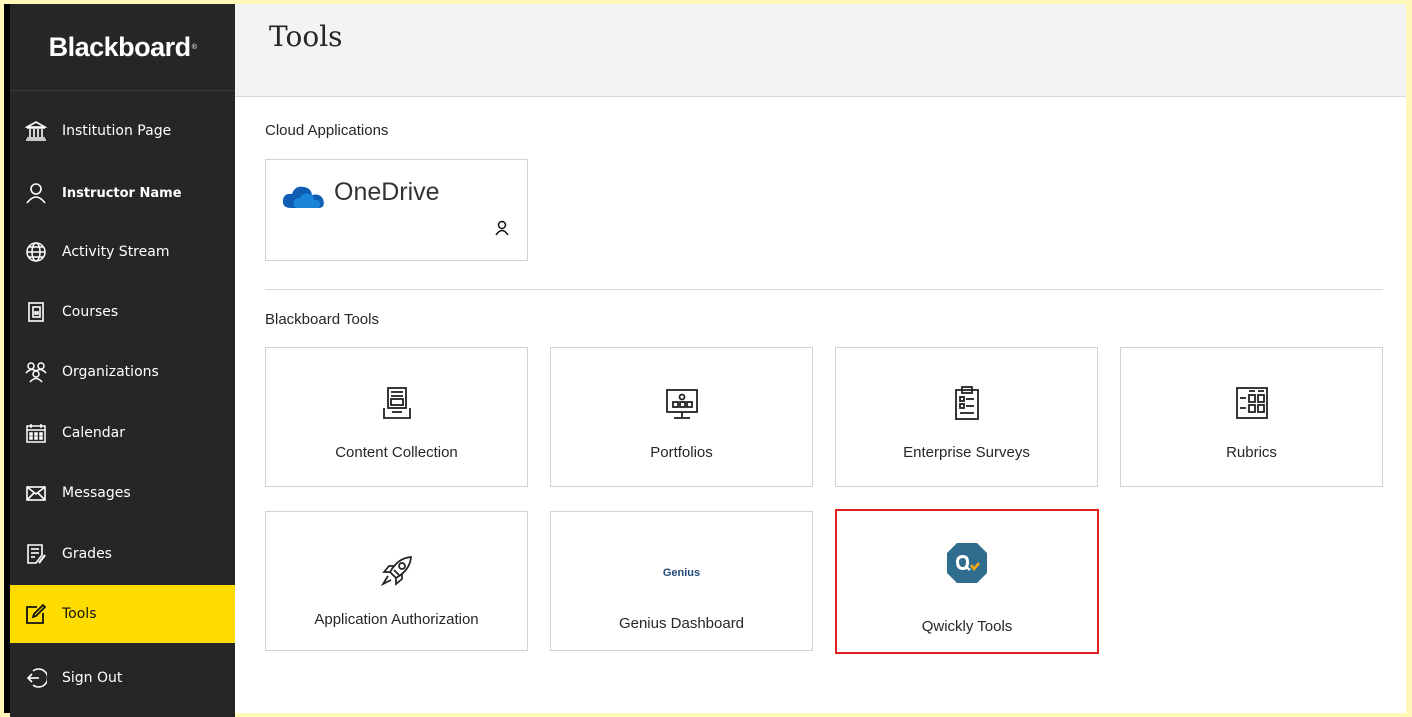  Describe the element at coordinates (682, 406) in the screenshot. I see `portfolios-icon` at that location.